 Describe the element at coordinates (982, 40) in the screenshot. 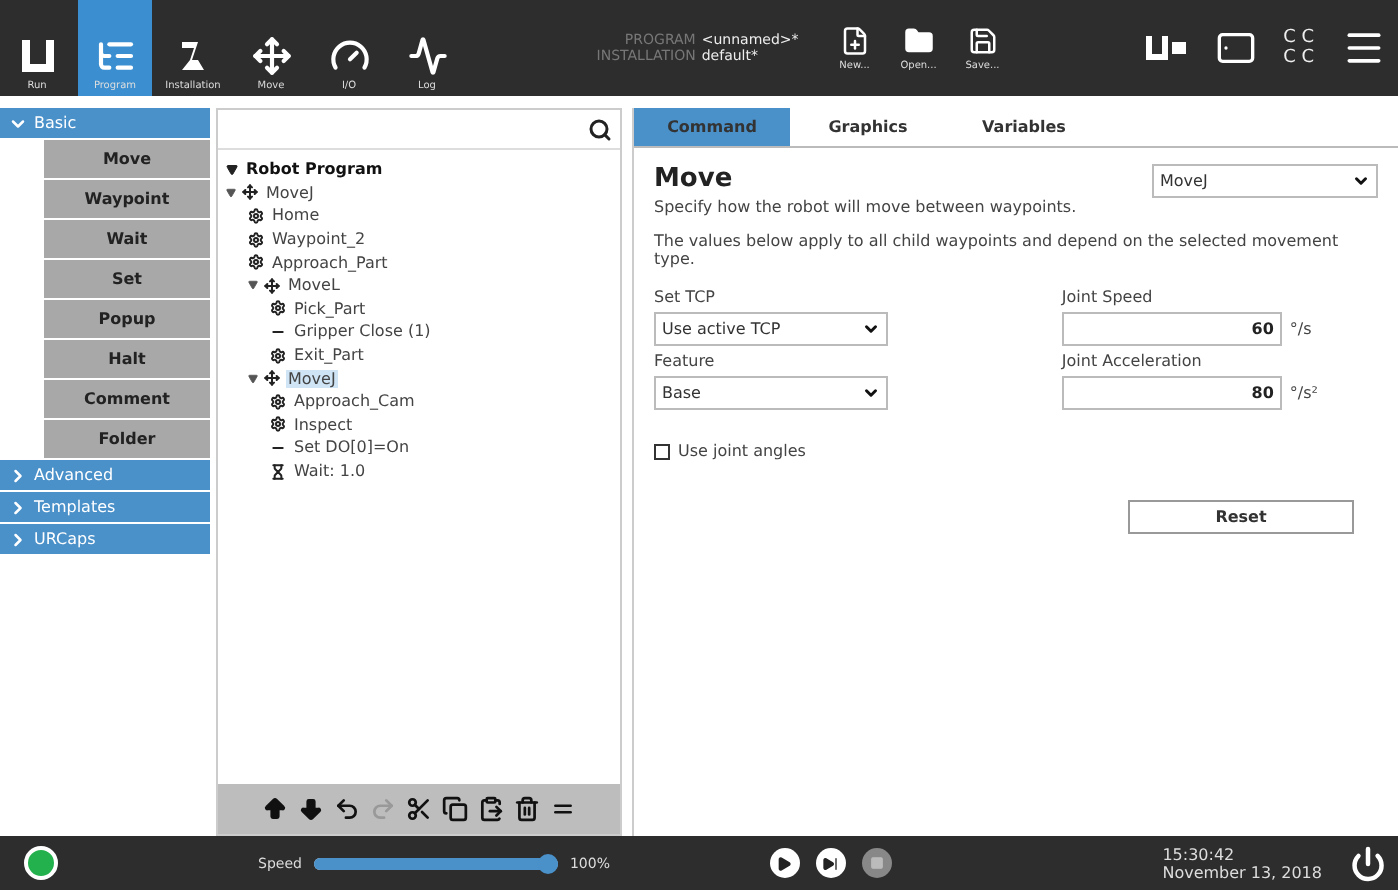

I see `save-icon` at that location.